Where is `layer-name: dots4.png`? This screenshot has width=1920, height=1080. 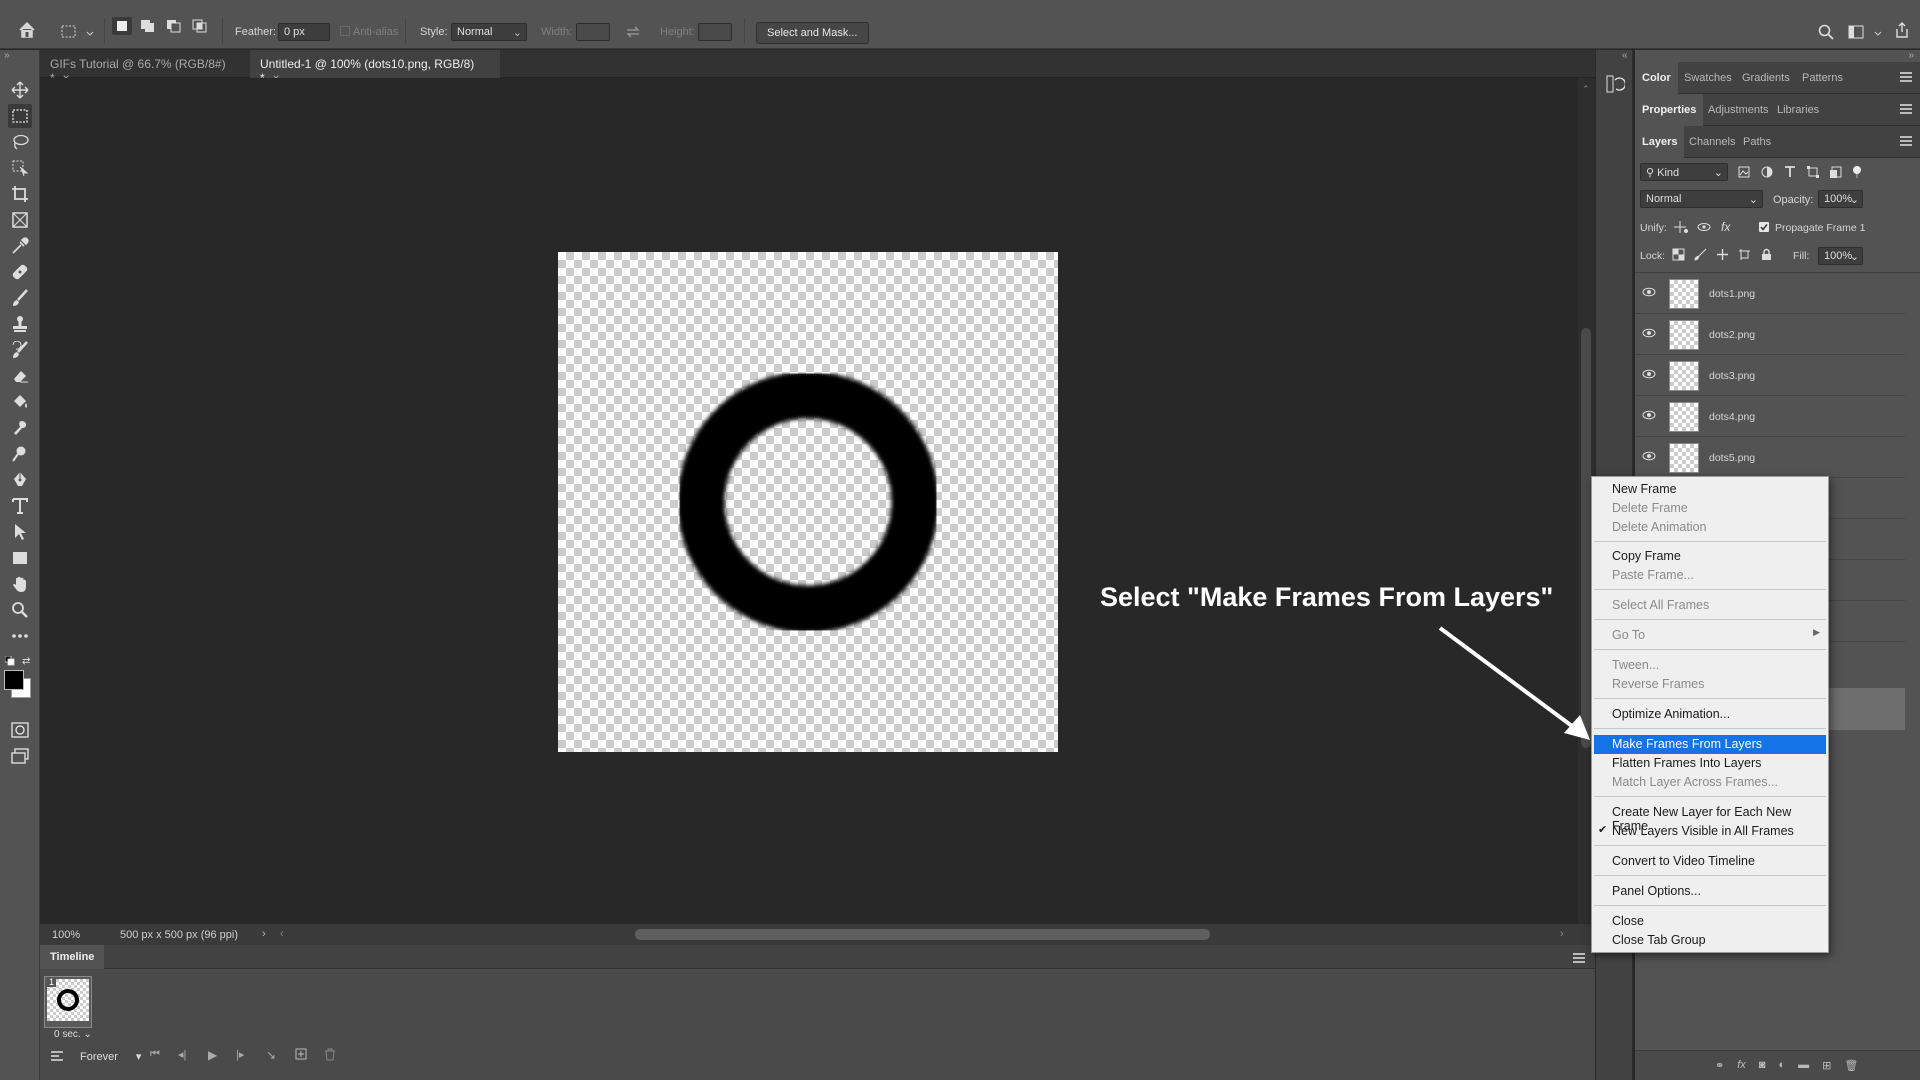 layer-name: dots4.png is located at coordinates (1732, 417).